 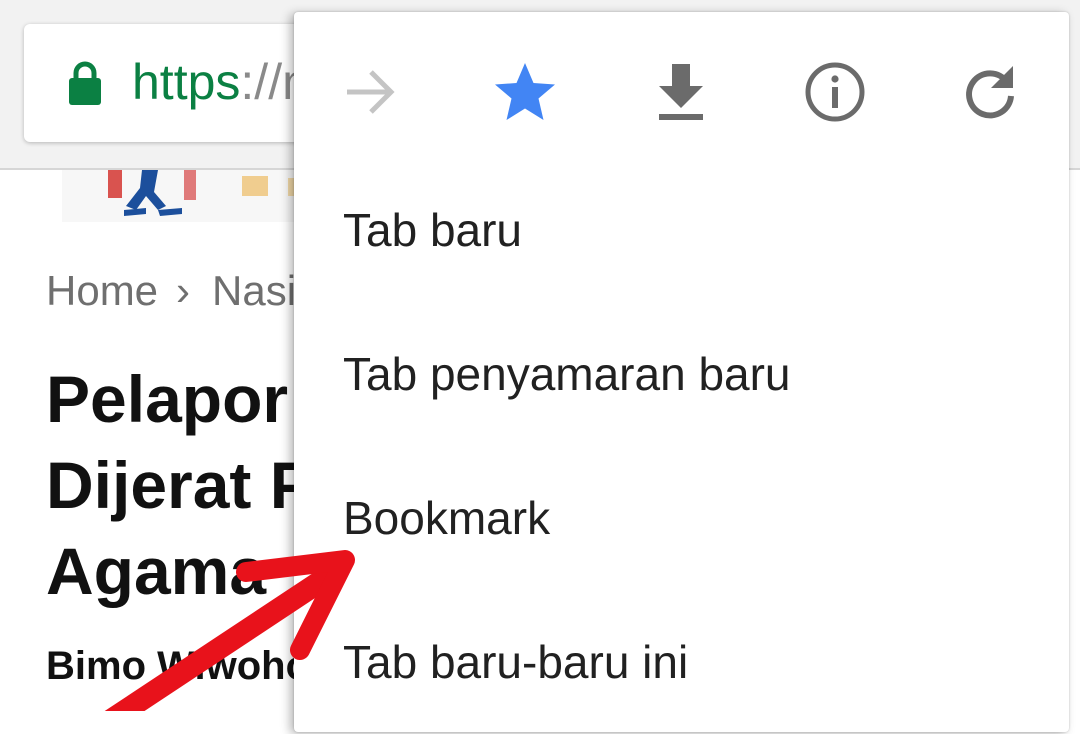 I want to click on menu-item-label: Bookmark, so click(x=447, y=518).